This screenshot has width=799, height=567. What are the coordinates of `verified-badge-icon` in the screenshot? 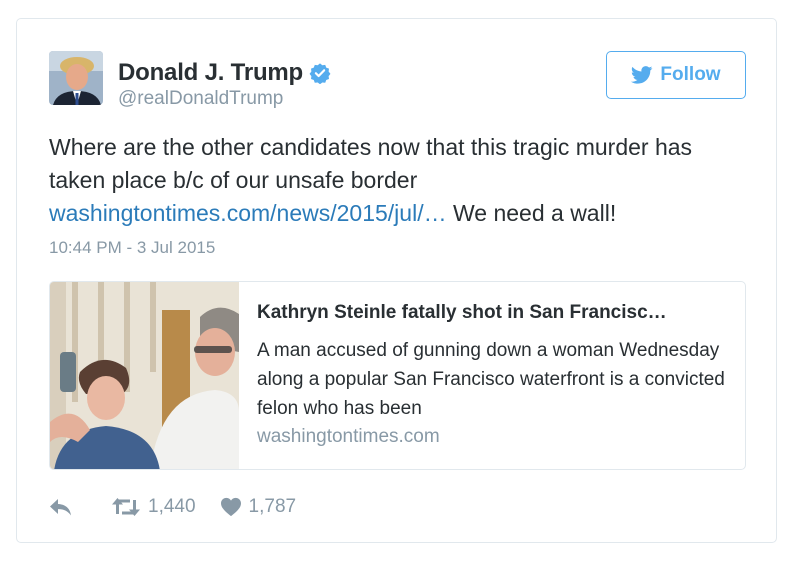 It's located at (320, 73).